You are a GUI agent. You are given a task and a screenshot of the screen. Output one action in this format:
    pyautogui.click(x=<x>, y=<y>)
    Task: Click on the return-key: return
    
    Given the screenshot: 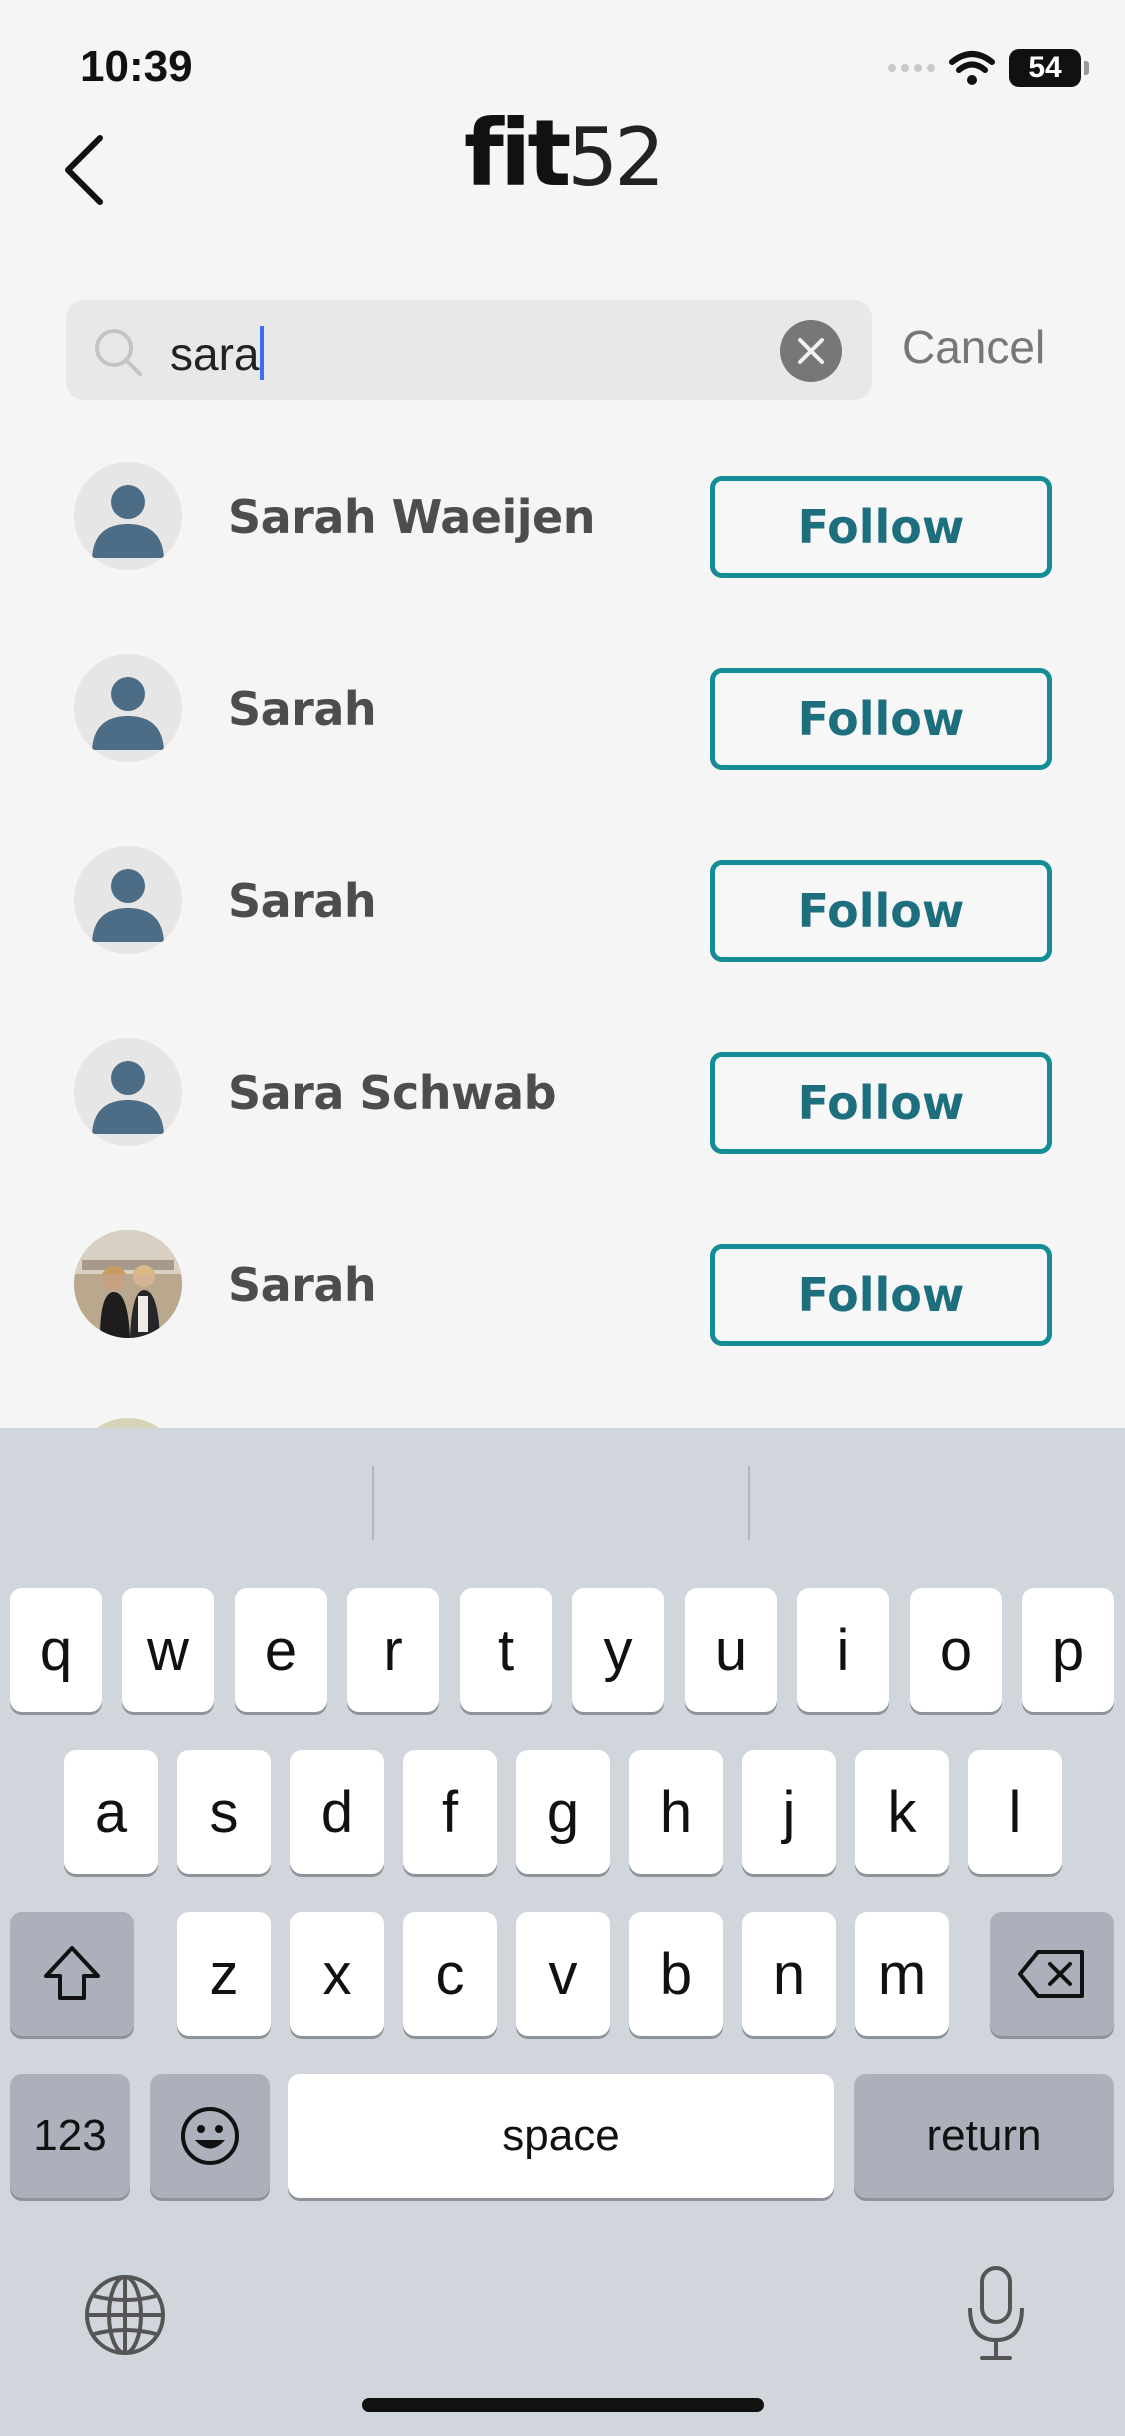 What is the action you would take?
    pyautogui.click(x=984, y=2136)
    